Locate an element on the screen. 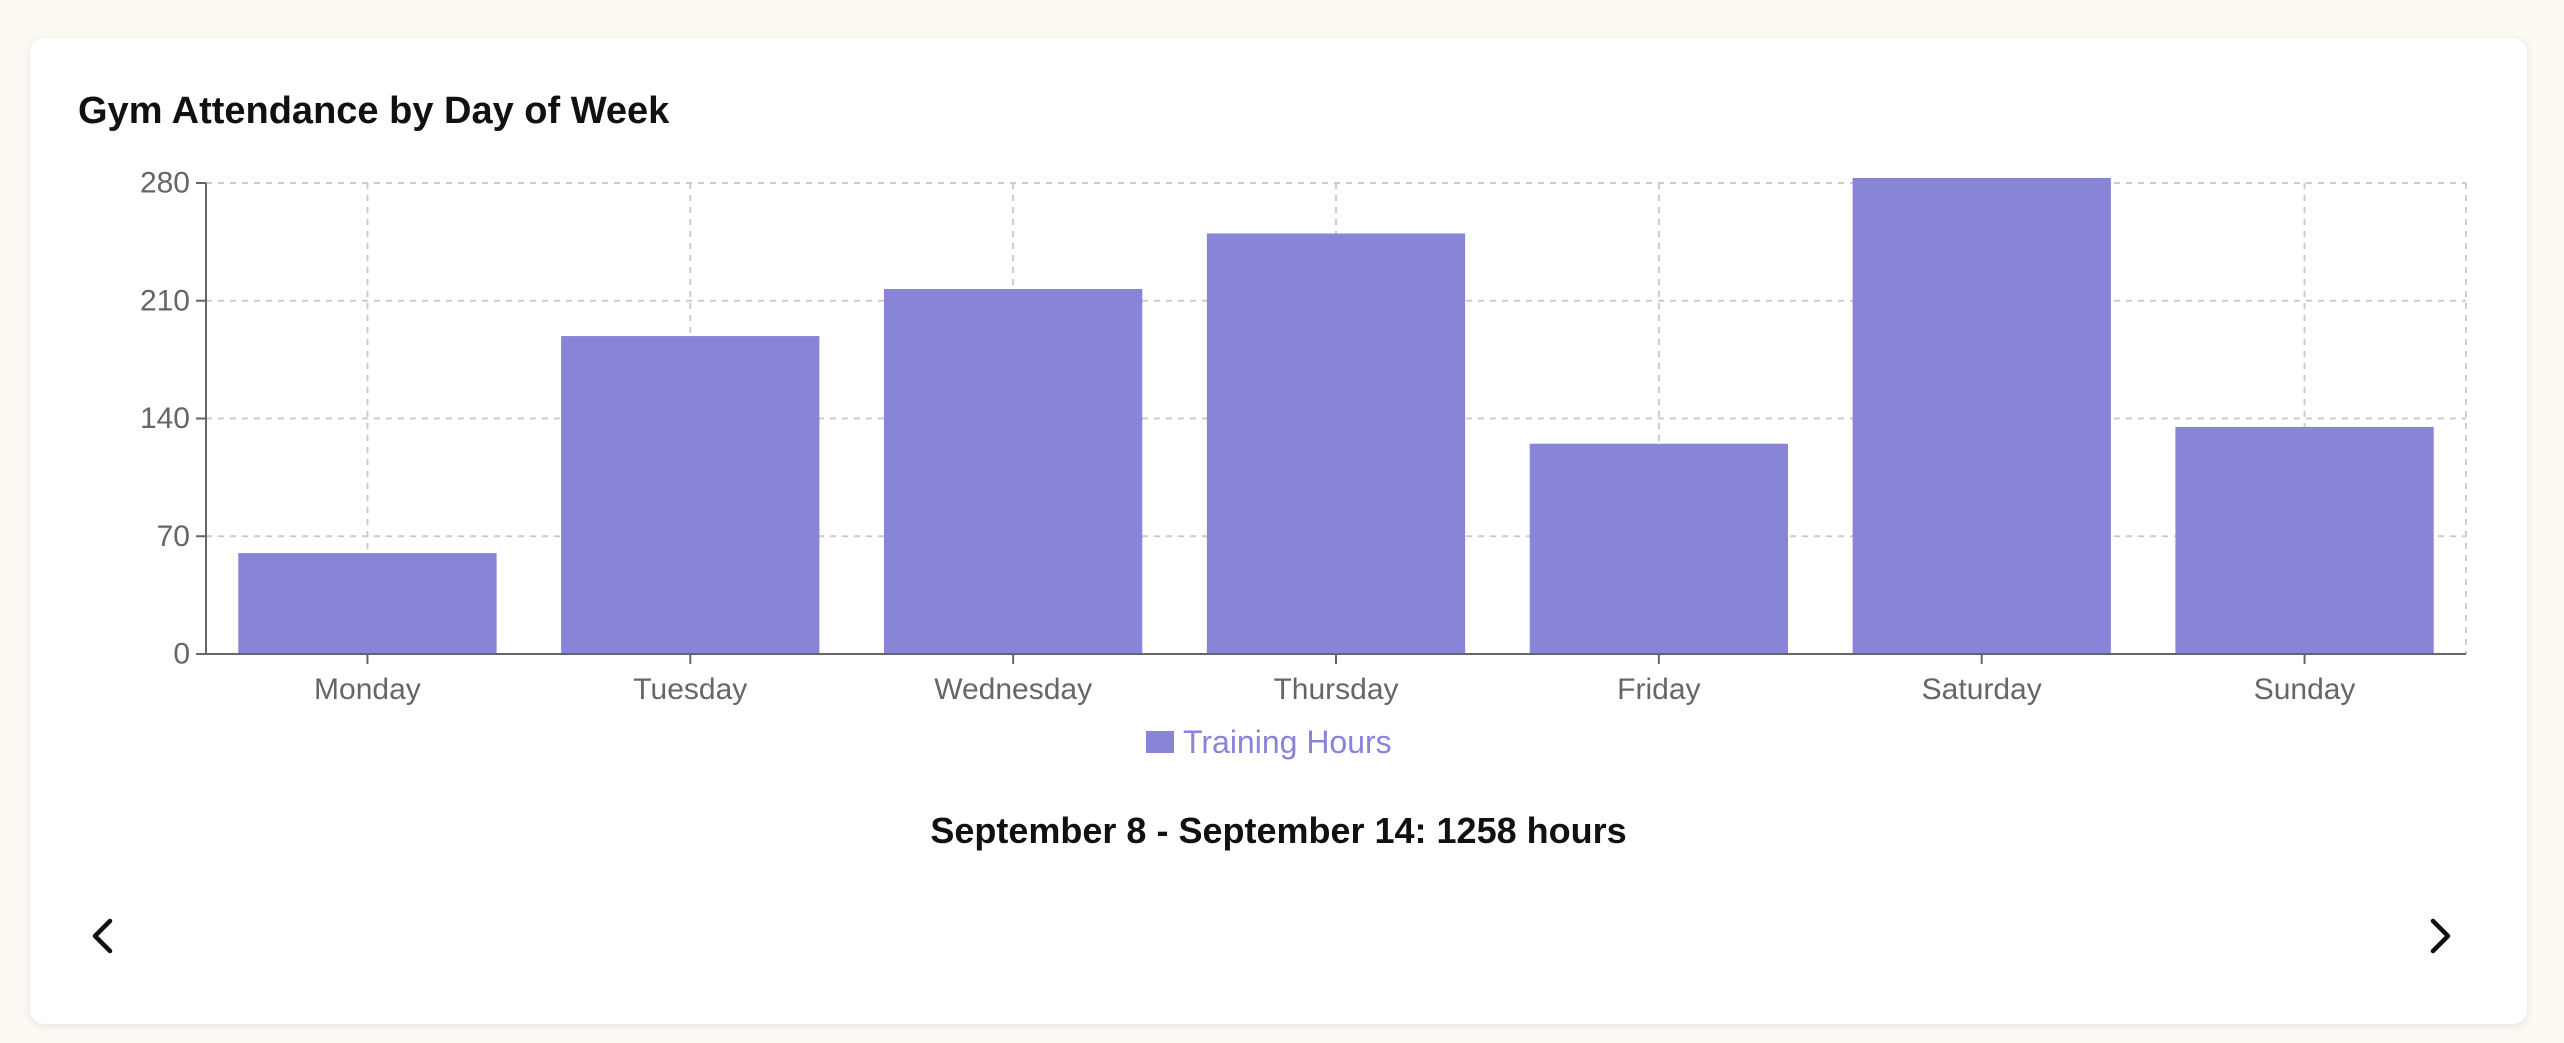 The image size is (2564, 1043). bar-wednesday is located at coordinates (1013, 471).